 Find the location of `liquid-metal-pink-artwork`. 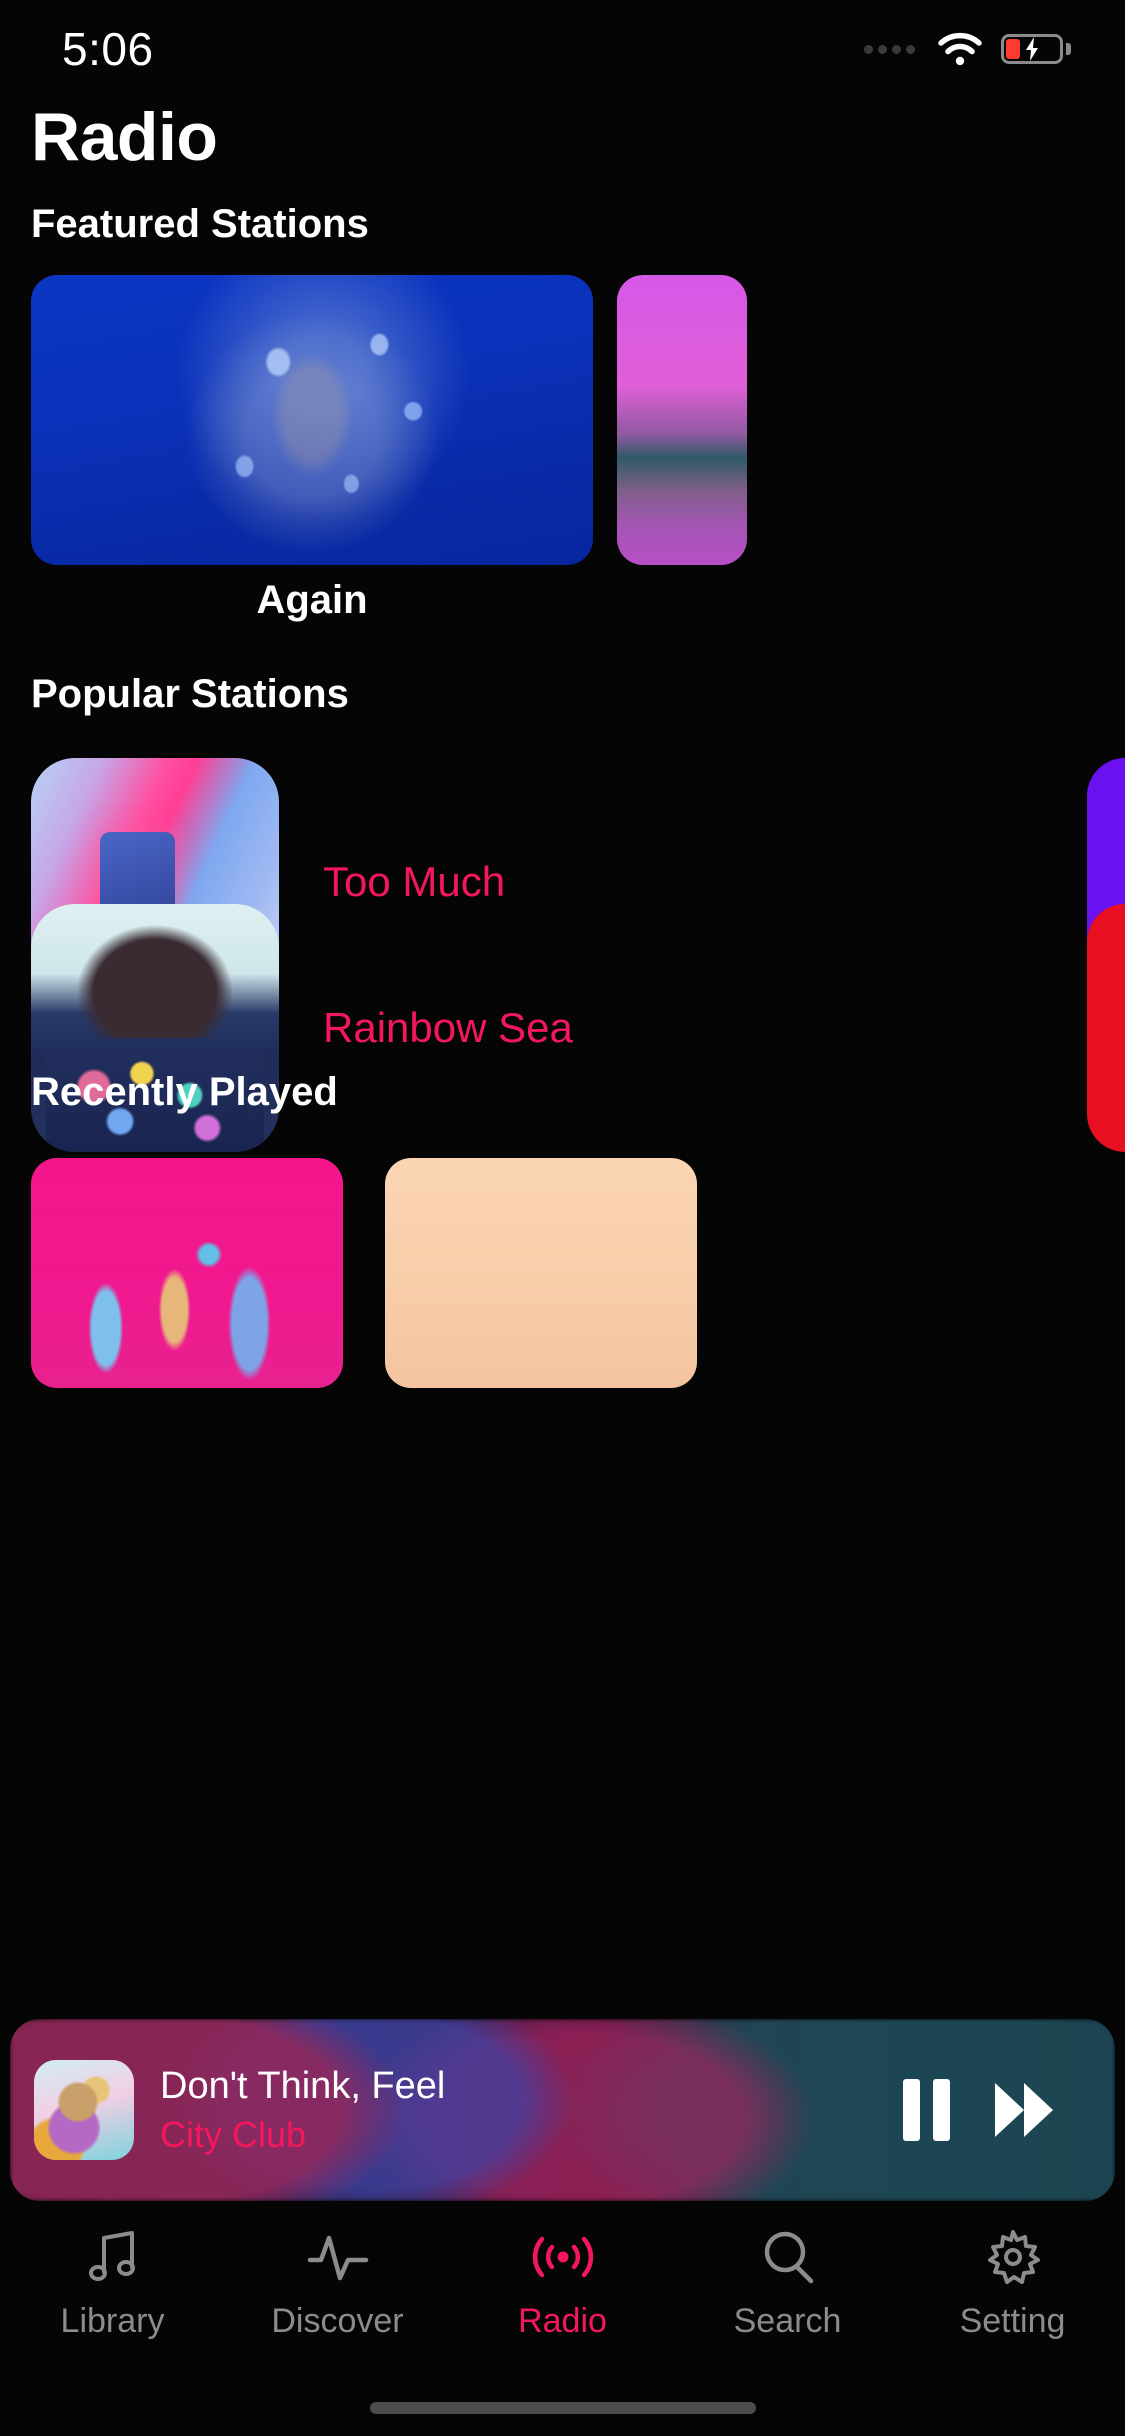

liquid-metal-pink-artwork is located at coordinates (187, 1273).